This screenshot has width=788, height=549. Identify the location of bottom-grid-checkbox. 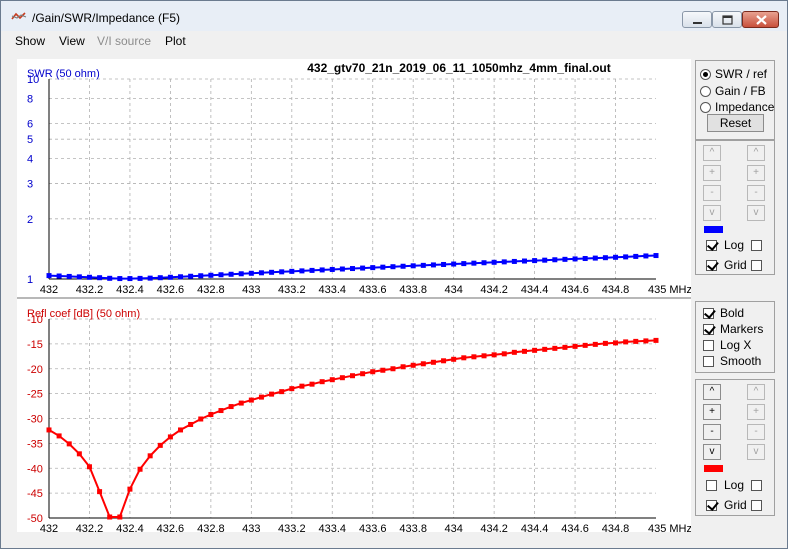
(711, 505).